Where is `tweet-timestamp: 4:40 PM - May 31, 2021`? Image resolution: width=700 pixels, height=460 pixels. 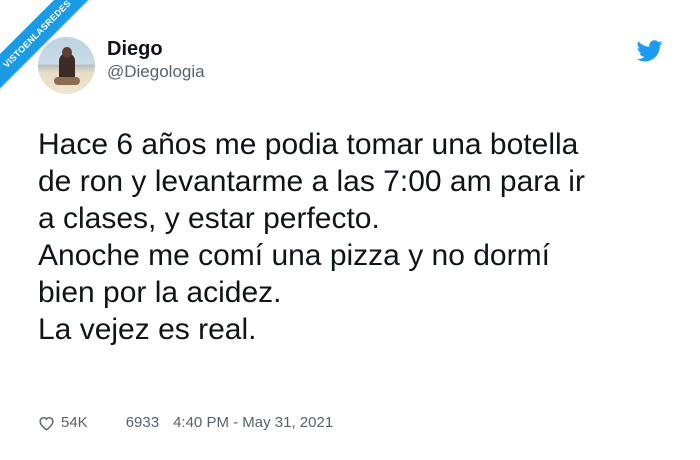
tweet-timestamp: 4:40 PM - May 31, 2021 is located at coordinates (253, 422).